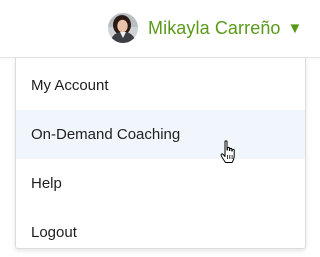 The height and width of the screenshot is (257, 320). I want to click on user-menu-toggle: Mikayla Carreño ▼, so click(205, 28).